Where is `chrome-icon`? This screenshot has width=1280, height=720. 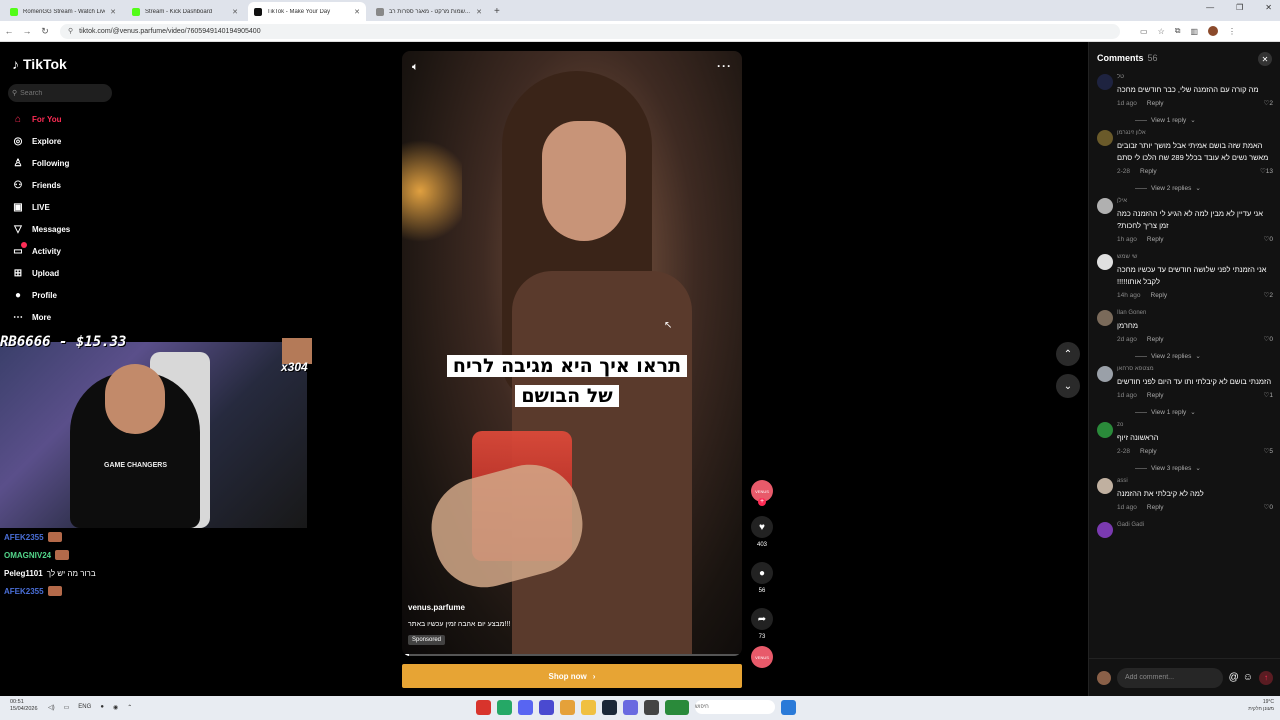
chrome-icon is located at coordinates (567, 707).